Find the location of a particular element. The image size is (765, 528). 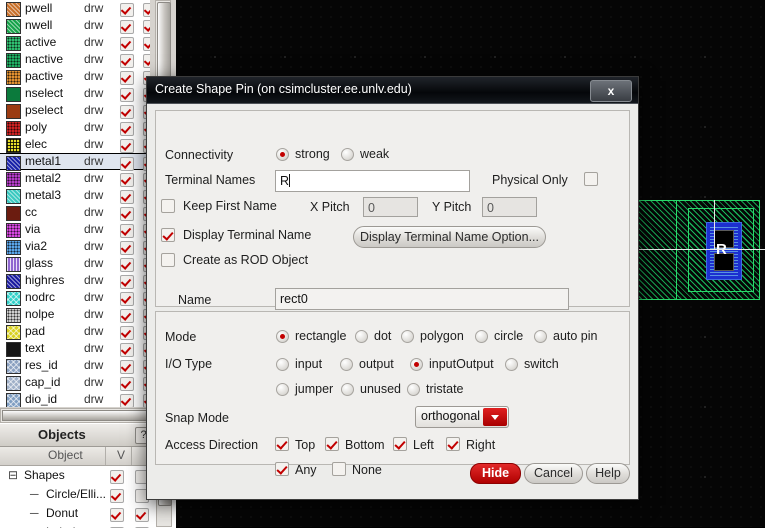

layer-row-text: text drw is located at coordinates (75, 348).